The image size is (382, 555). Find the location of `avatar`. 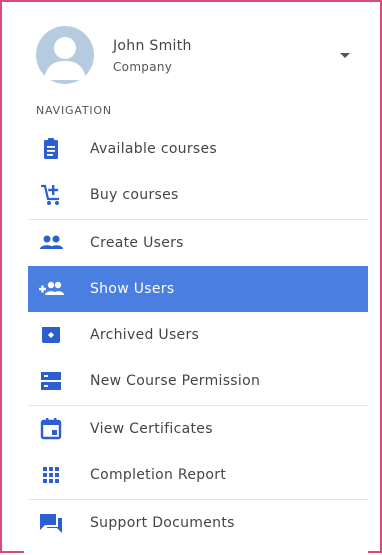

avatar is located at coordinates (65, 55).